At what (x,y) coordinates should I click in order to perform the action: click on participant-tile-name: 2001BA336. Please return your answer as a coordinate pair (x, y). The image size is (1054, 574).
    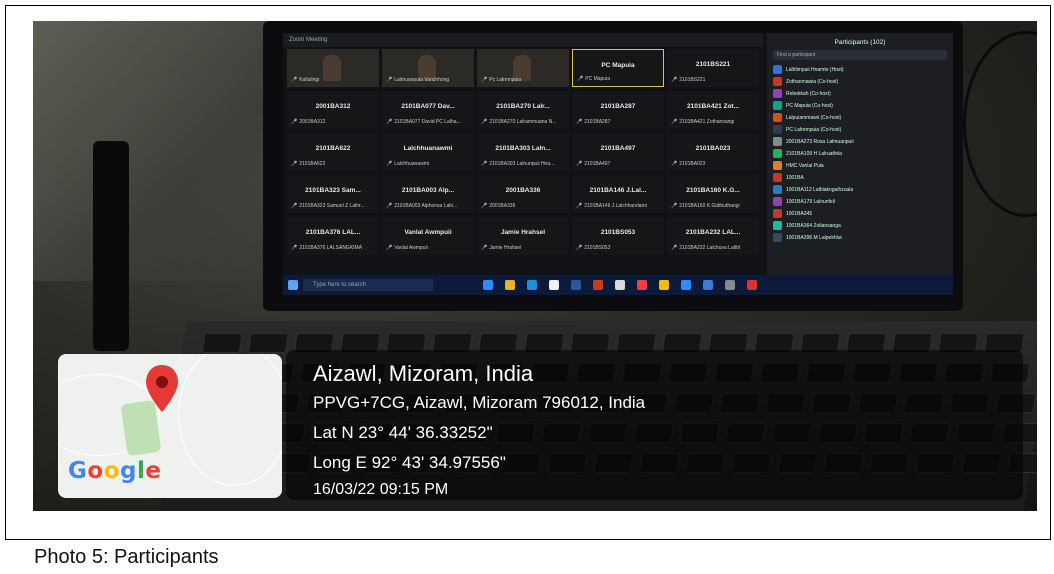
    Looking at the image, I should click on (523, 190).